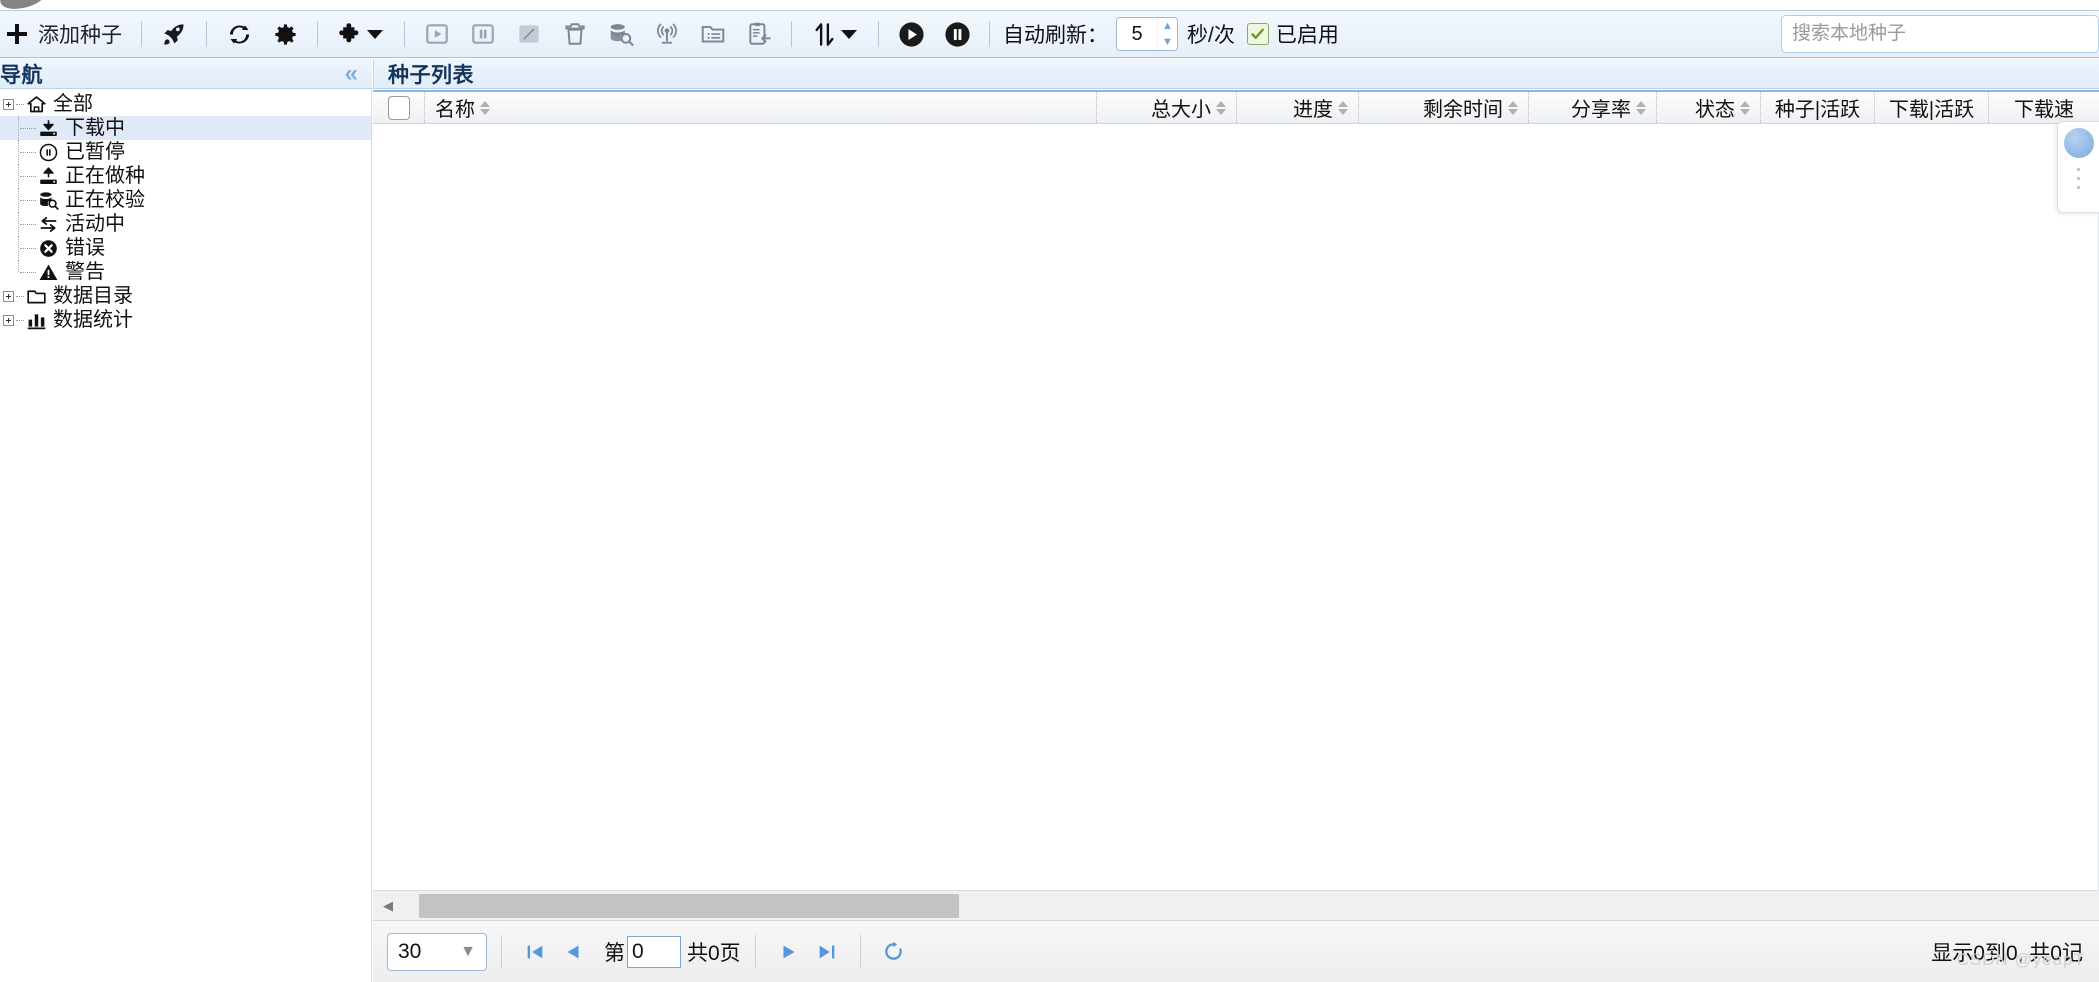  I want to click on sidebar-item-label: 全部, so click(73, 104).